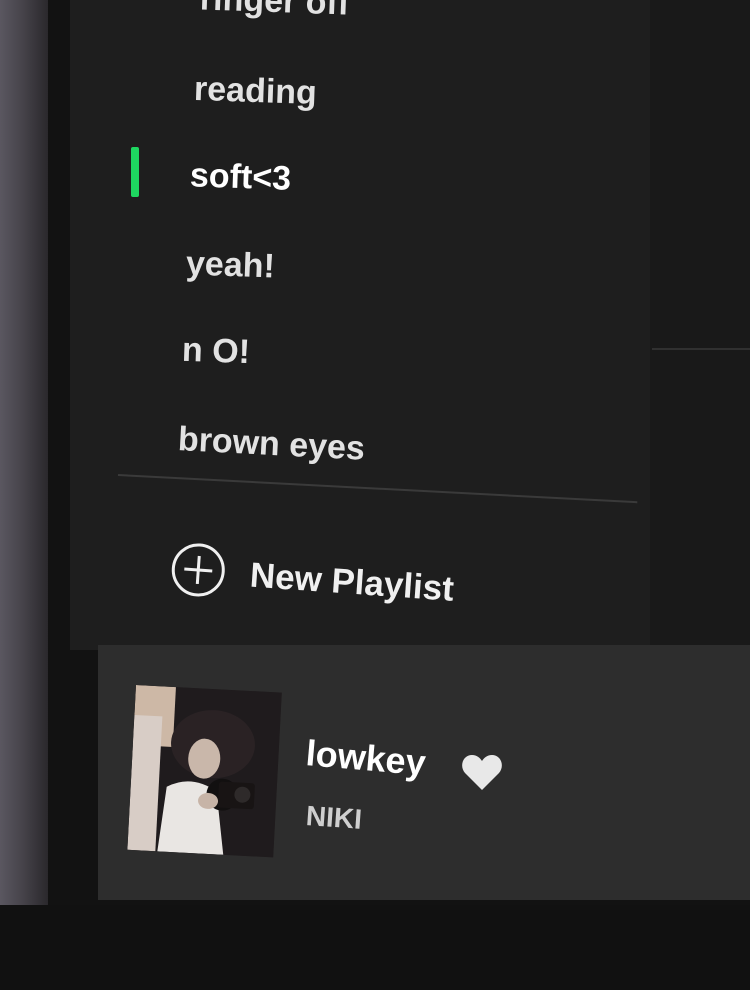 This screenshot has width=750, height=990. I want to click on device-bezel-left, so click(24, 495).